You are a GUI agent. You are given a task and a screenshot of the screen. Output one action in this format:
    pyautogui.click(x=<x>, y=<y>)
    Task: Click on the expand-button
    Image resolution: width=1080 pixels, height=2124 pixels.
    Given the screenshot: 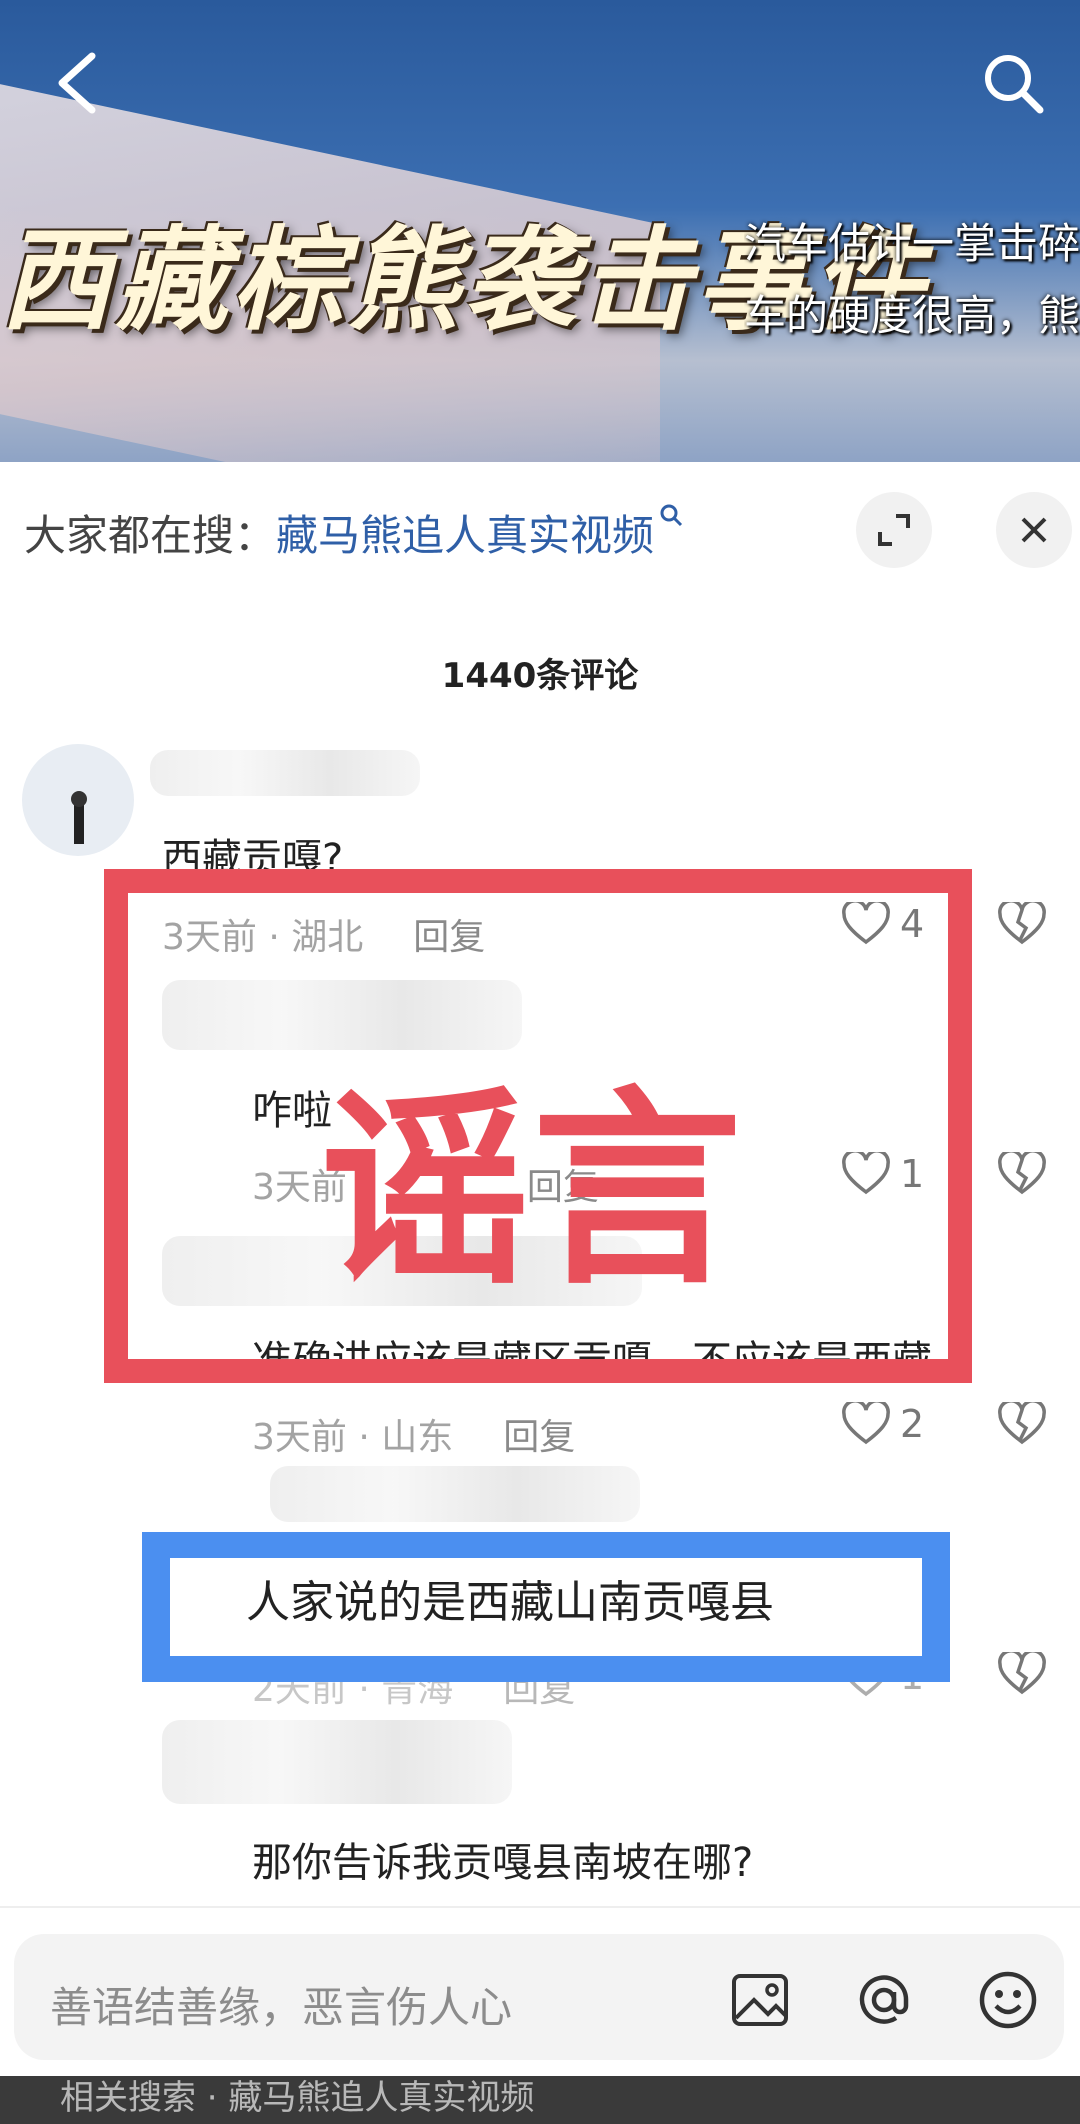 What is the action you would take?
    pyautogui.click(x=894, y=530)
    